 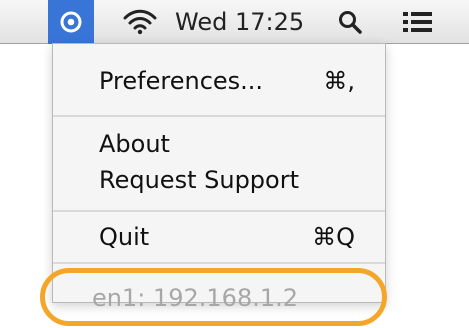 I want to click on request-support-menu-item: Request Support, so click(x=199, y=180).